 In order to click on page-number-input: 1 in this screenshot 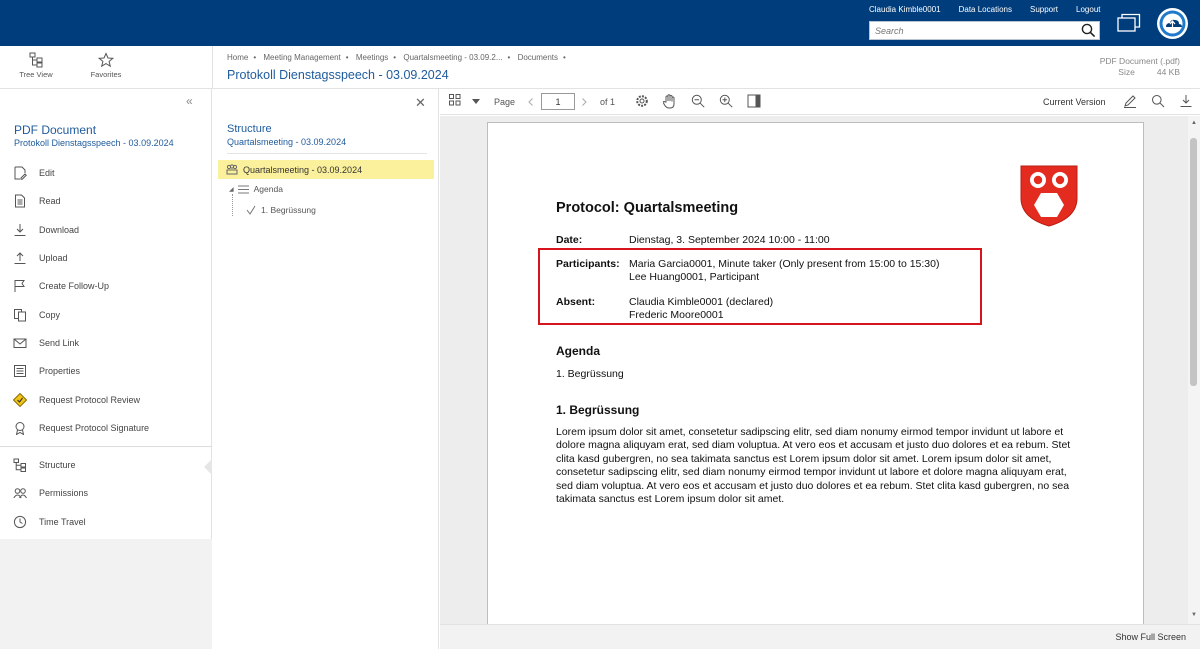, I will do `click(558, 101)`.